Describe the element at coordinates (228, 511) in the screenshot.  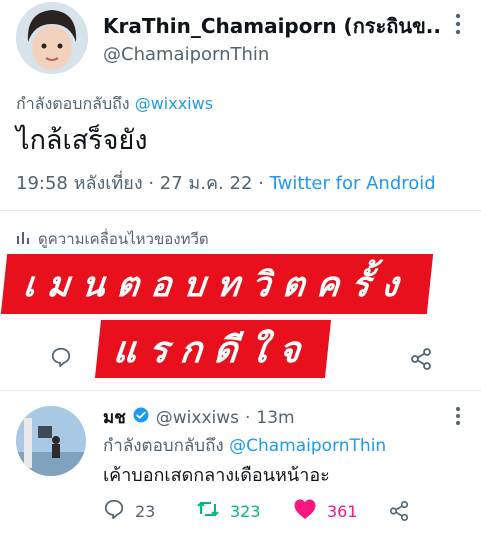
I see `retweet-button: 323` at that location.